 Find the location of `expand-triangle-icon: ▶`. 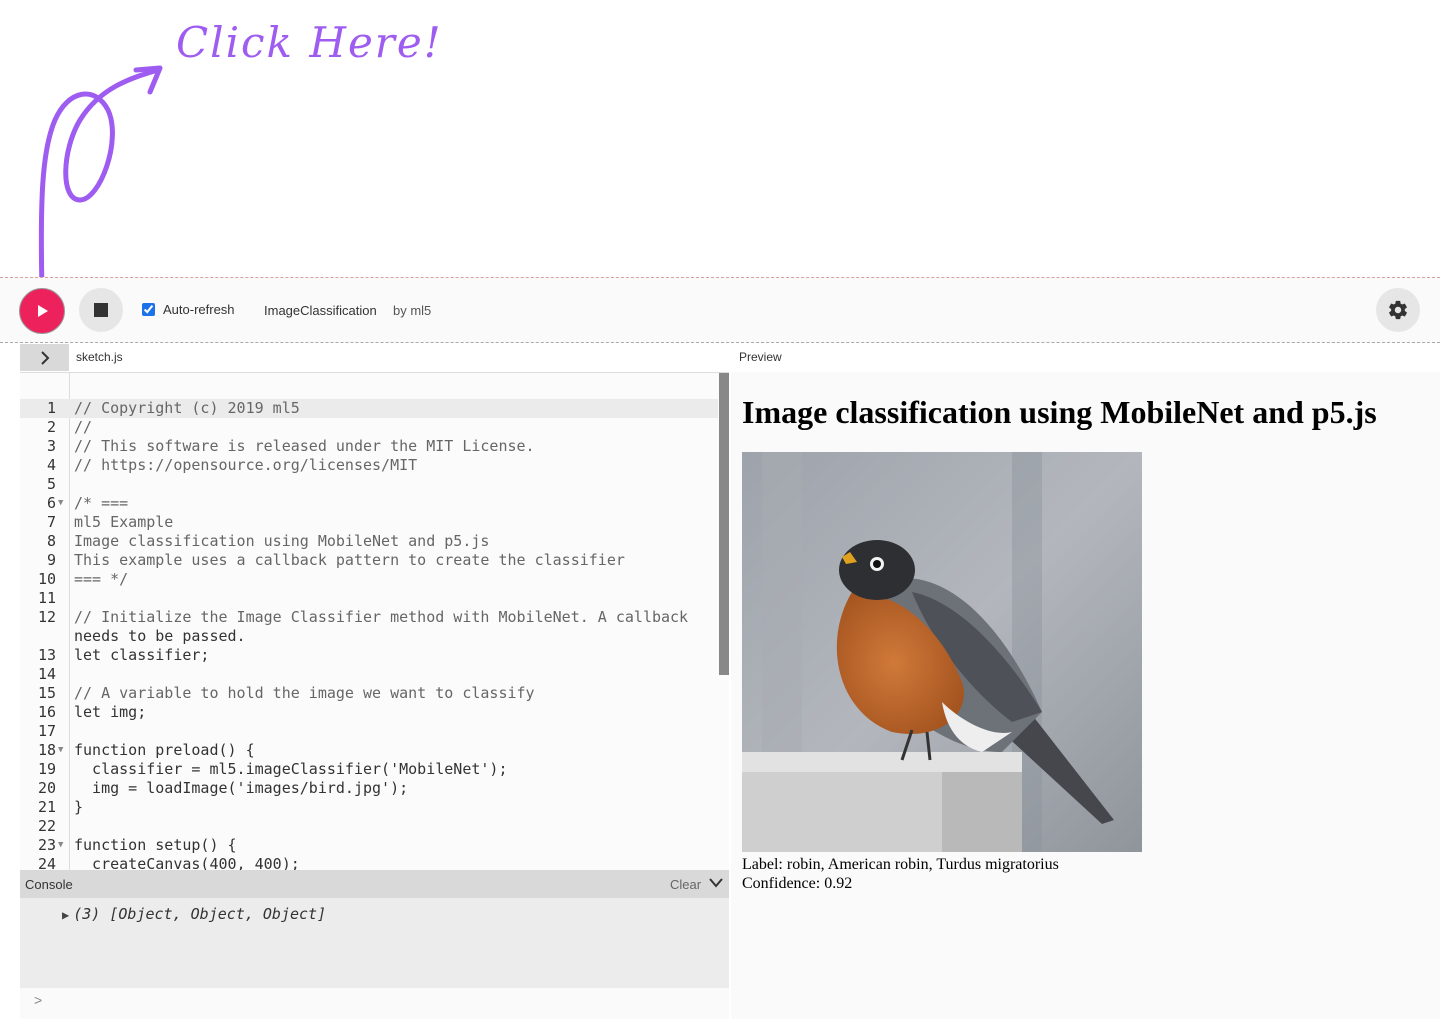

expand-triangle-icon: ▶ is located at coordinates (65, 915).